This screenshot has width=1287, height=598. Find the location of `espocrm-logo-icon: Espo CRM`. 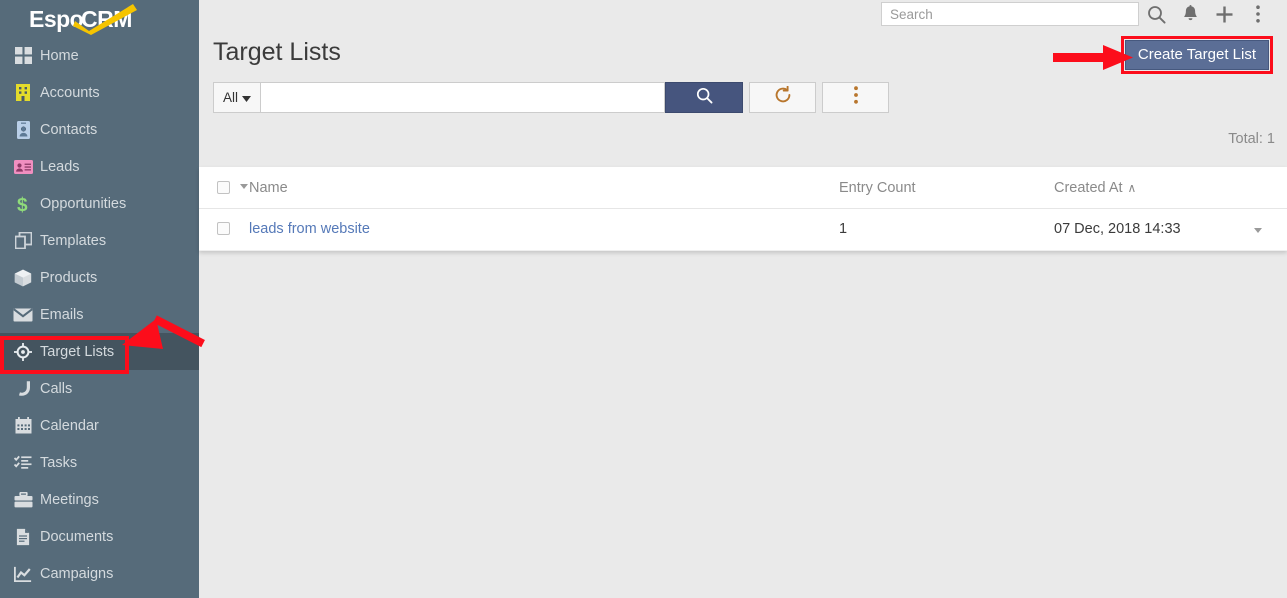

espocrm-logo-icon: Espo CRM is located at coordinates (83, 19).